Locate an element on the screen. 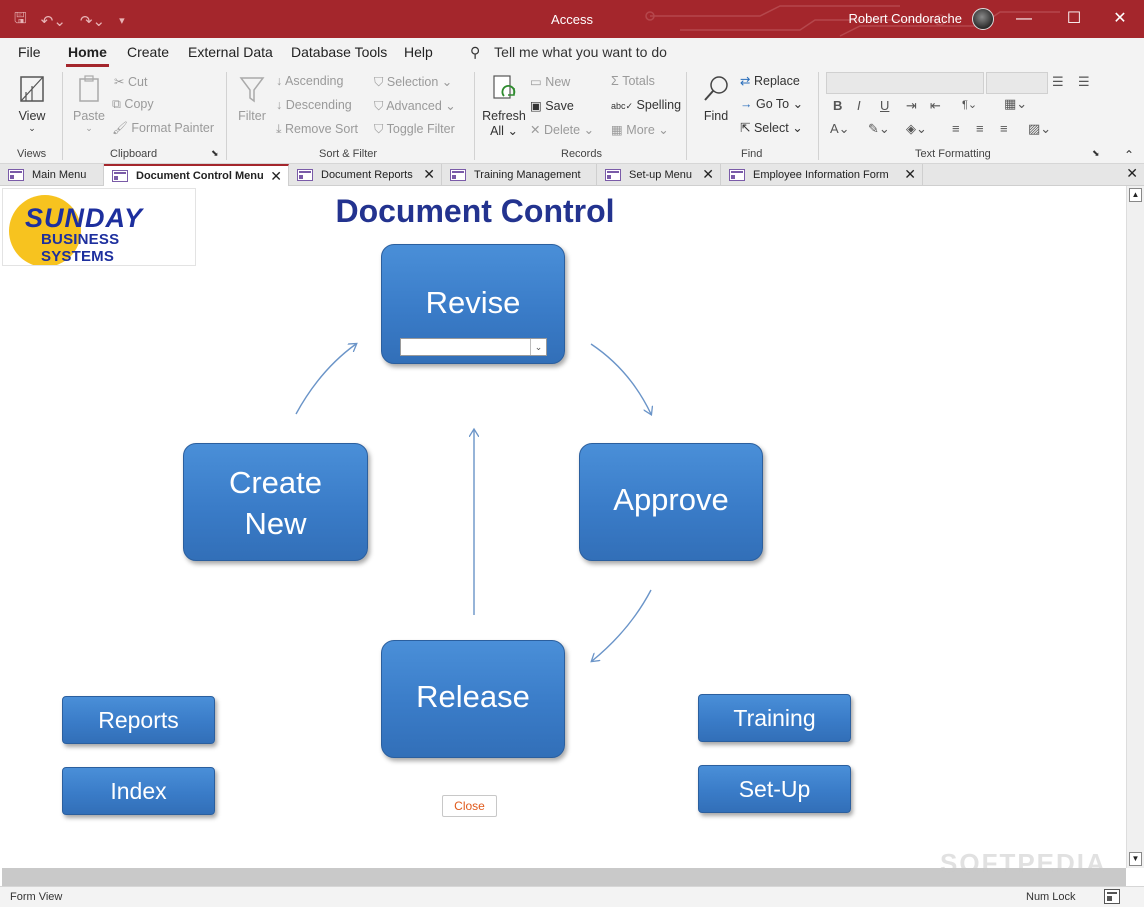 The width and height of the screenshot is (1144, 907). format-painter-button: 🖌 Format Painter is located at coordinates (163, 128).